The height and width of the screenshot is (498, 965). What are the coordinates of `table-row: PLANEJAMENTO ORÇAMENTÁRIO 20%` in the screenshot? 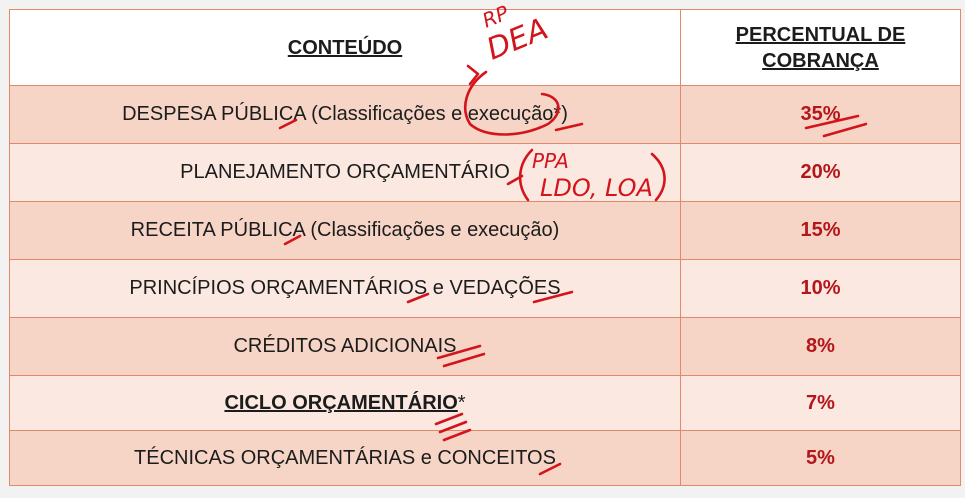 It's located at (485, 172).